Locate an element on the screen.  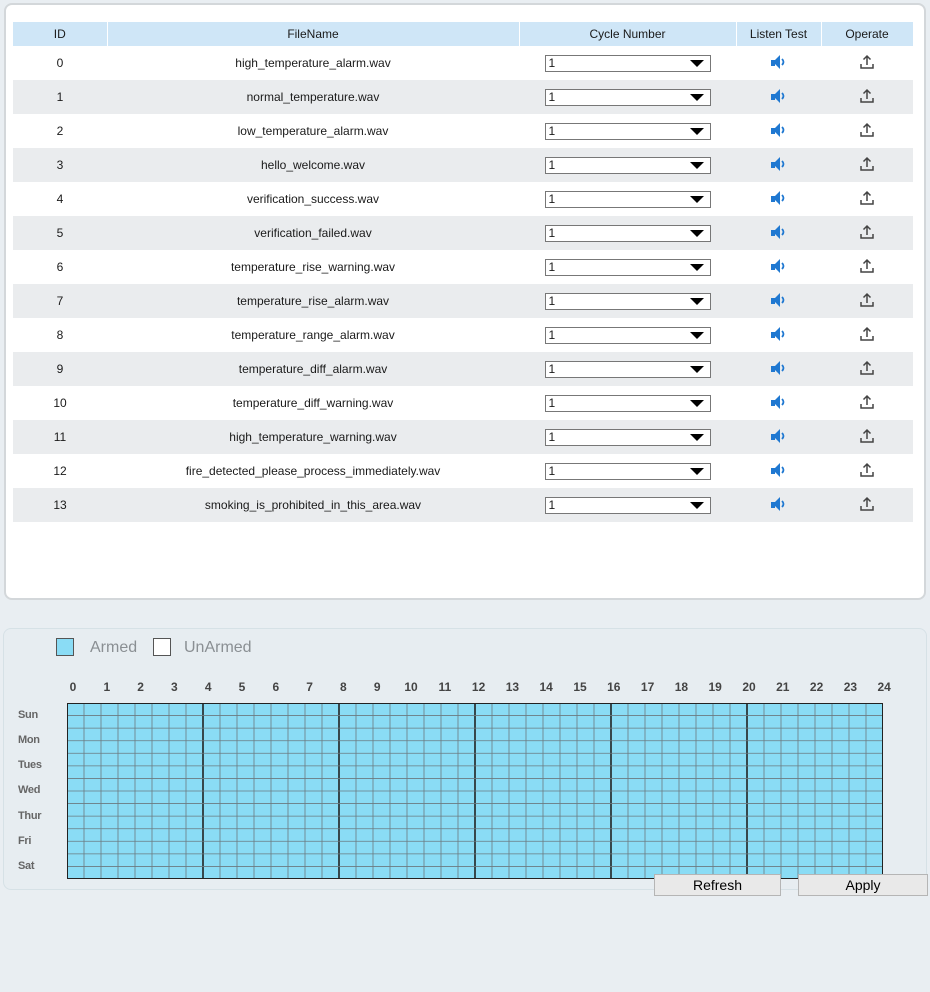
hour-label: 24 is located at coordinates (884, 687).